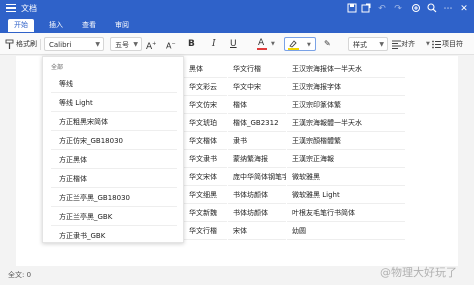  What do you see at coordinates (464, 9) in the screenshot?
I see `close-icon: ✕` at bounding box center [464, 9].